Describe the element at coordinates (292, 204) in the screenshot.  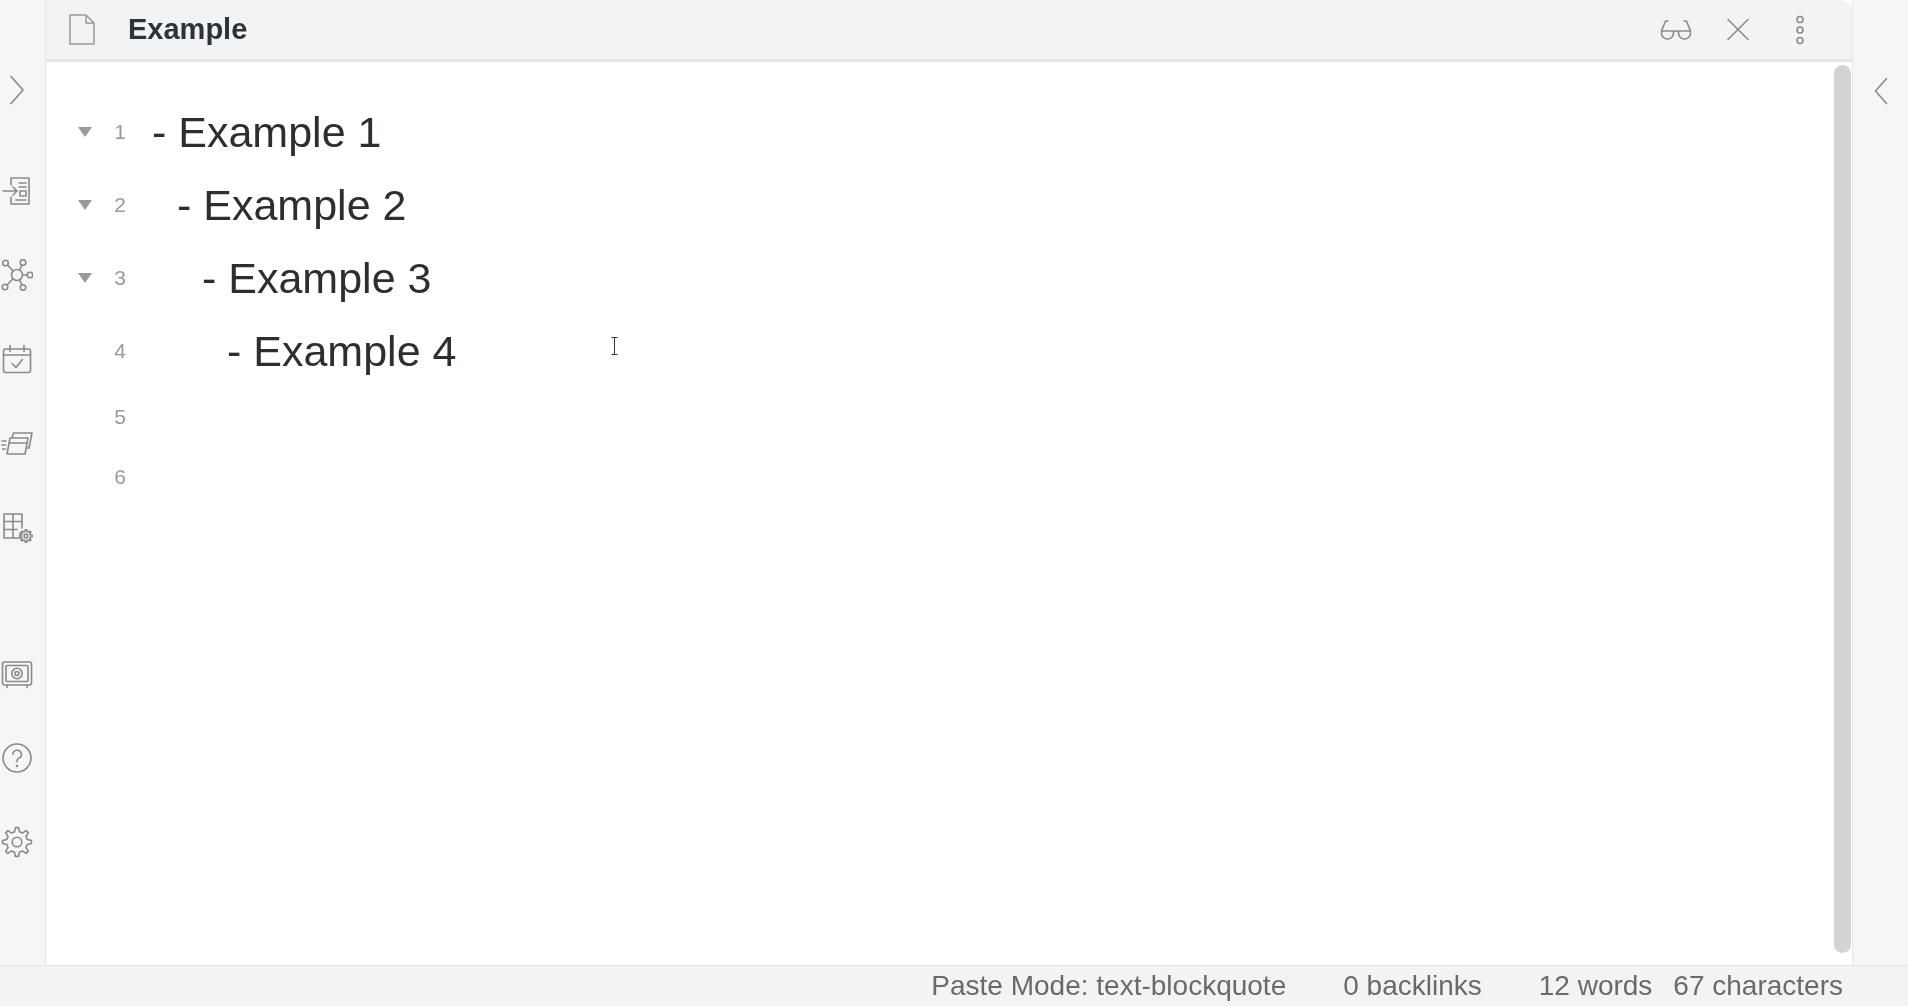
I see `line-text: - Example 2` at that location.